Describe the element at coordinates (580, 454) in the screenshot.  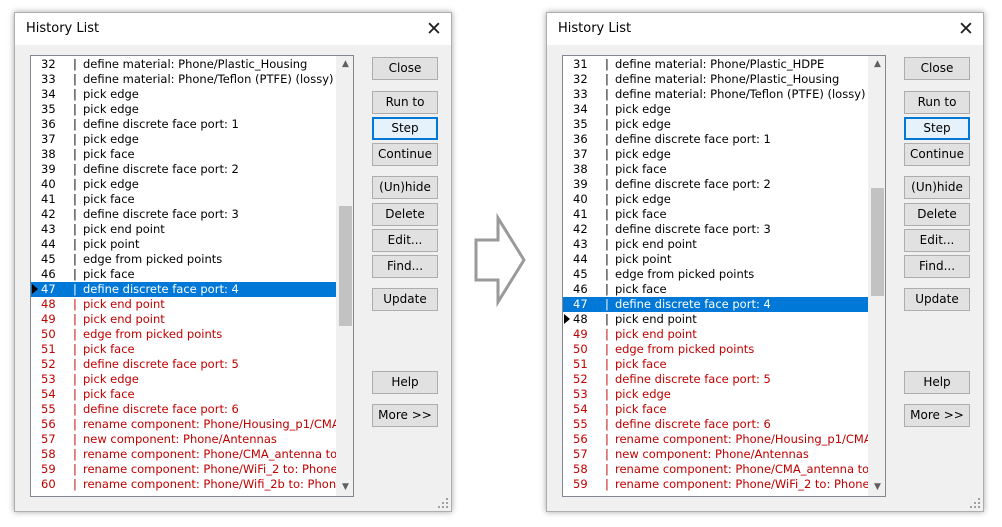
I see `step-number: 57` at that location.